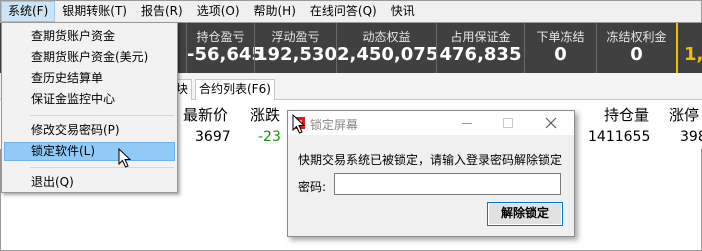 This screenshot has width=702, height=251. I want to click on col-header-open-interest: 持仓量, so click(626, 114).